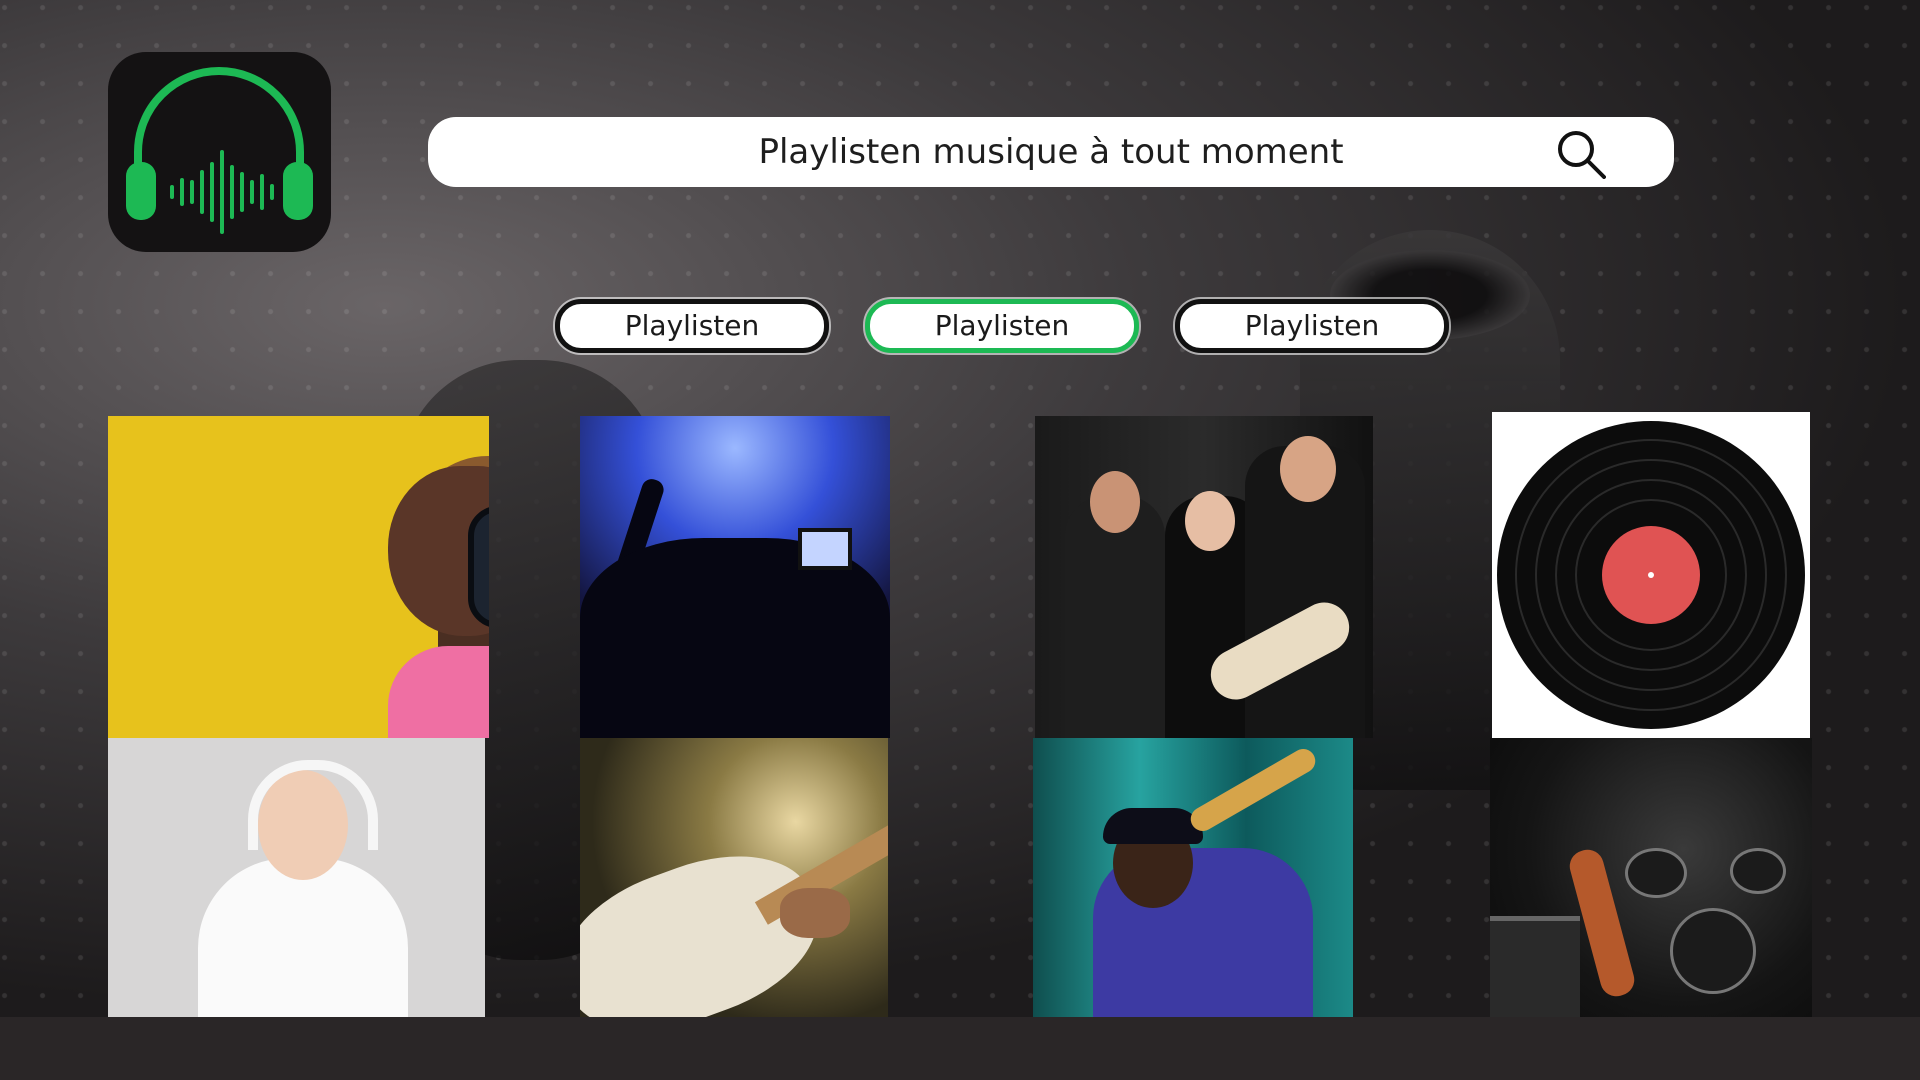  What do you see at coordinates (692, 326) in the screenshot?
I see `tab-playlisten-1: Playlisten` at bounding box center [692, 326].